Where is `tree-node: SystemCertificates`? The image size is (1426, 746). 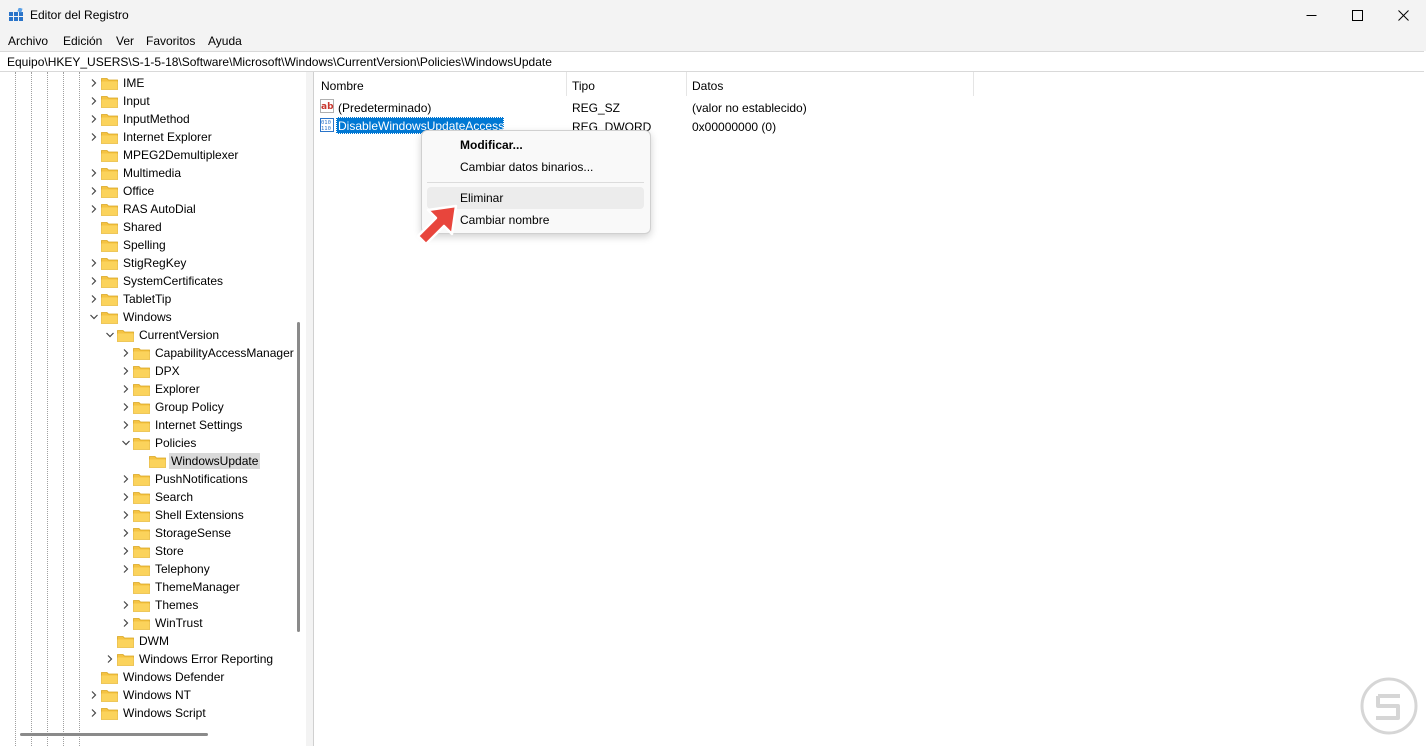
tree-node: SystemCertificates is located at coordinates (153, 281).